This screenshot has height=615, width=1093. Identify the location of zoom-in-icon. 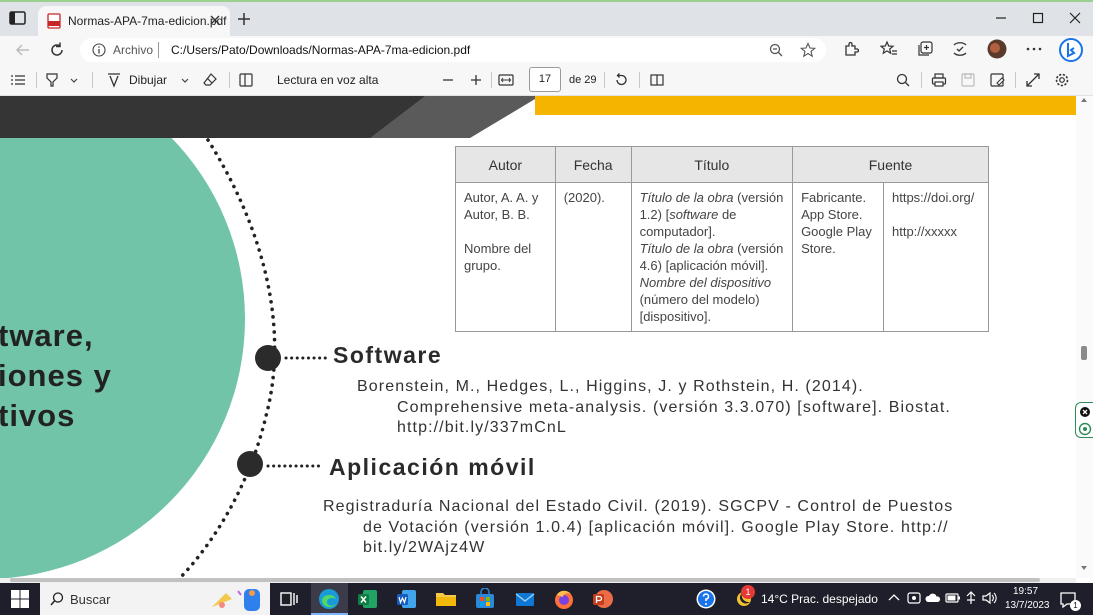
(476, 80).